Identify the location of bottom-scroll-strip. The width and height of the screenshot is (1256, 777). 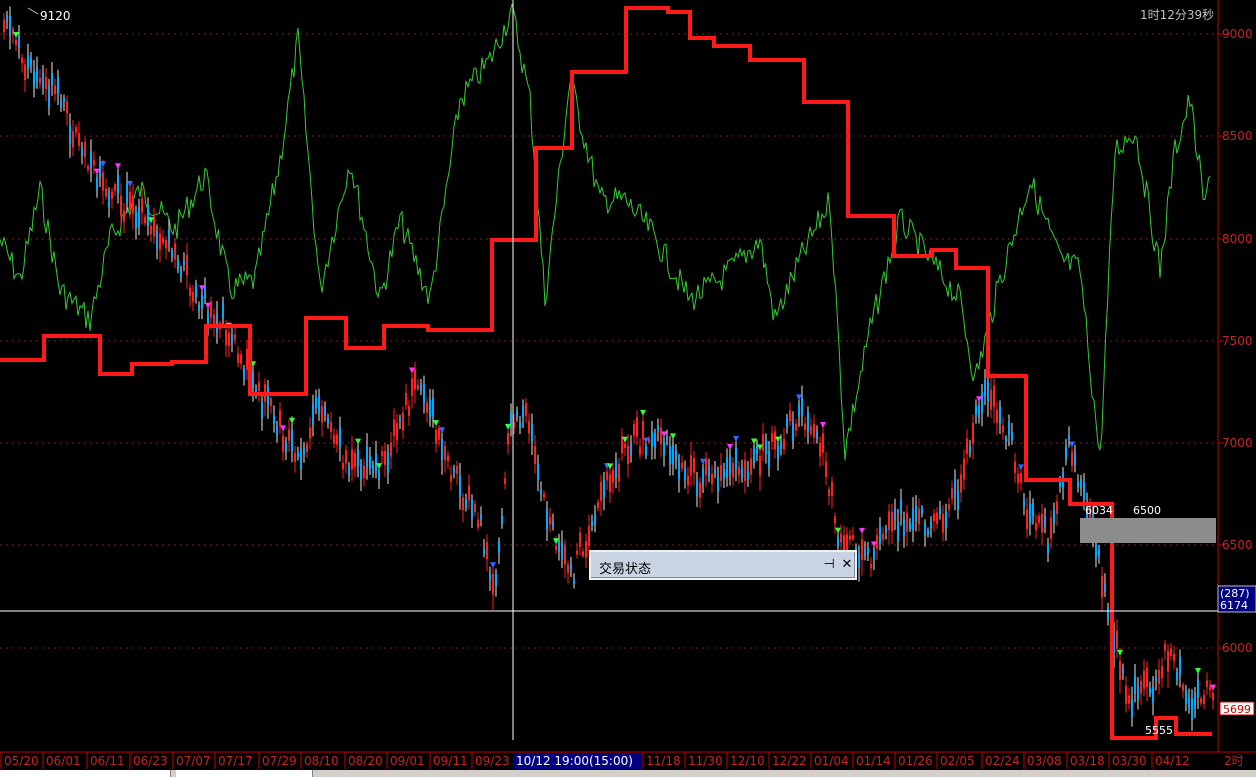
(628, 773).